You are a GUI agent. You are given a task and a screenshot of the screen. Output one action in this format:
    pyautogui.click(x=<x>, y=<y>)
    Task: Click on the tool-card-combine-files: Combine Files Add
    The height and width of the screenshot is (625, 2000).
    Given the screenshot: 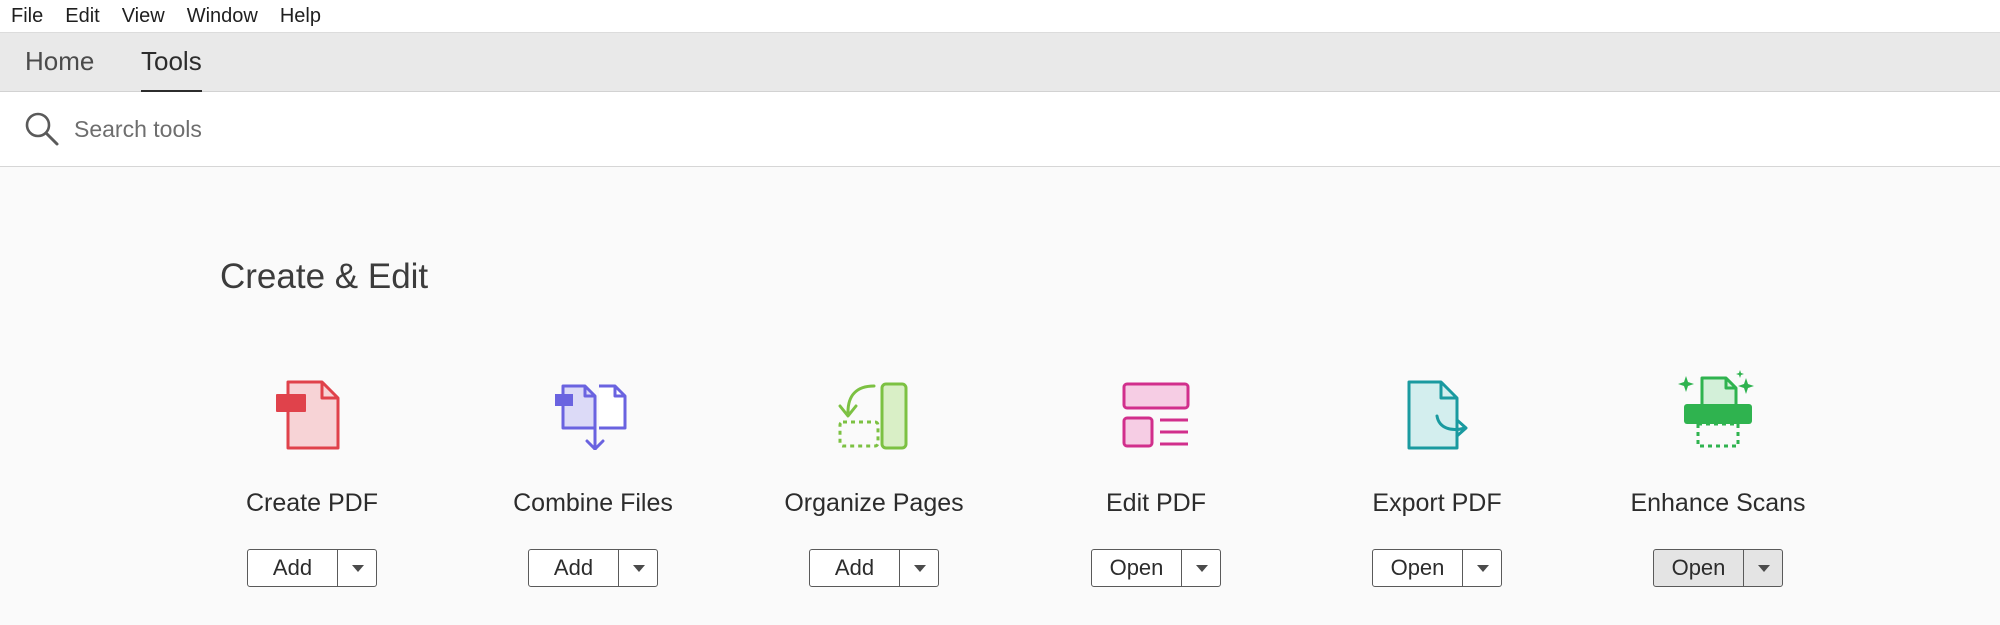 What is the action you would take?
    pyautogui.click(x=593, y=482)
    